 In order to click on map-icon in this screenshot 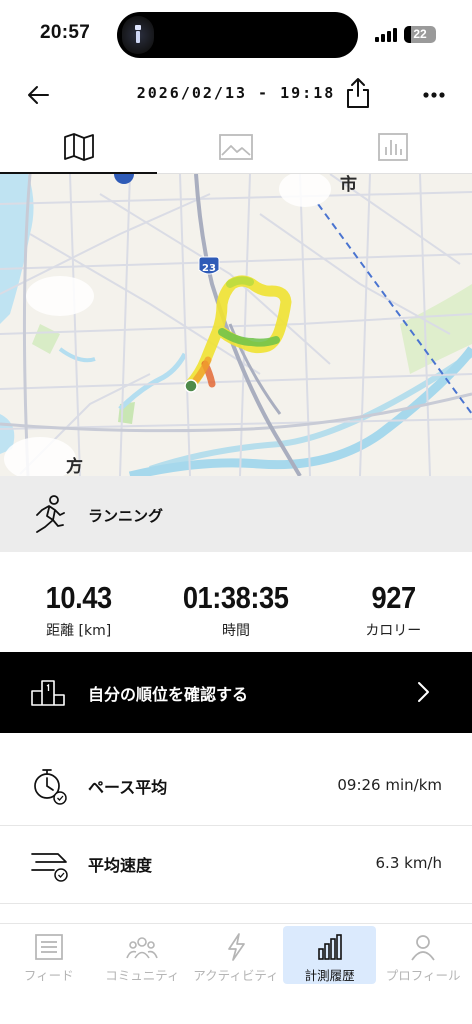, I will do `click(78, 146)`.